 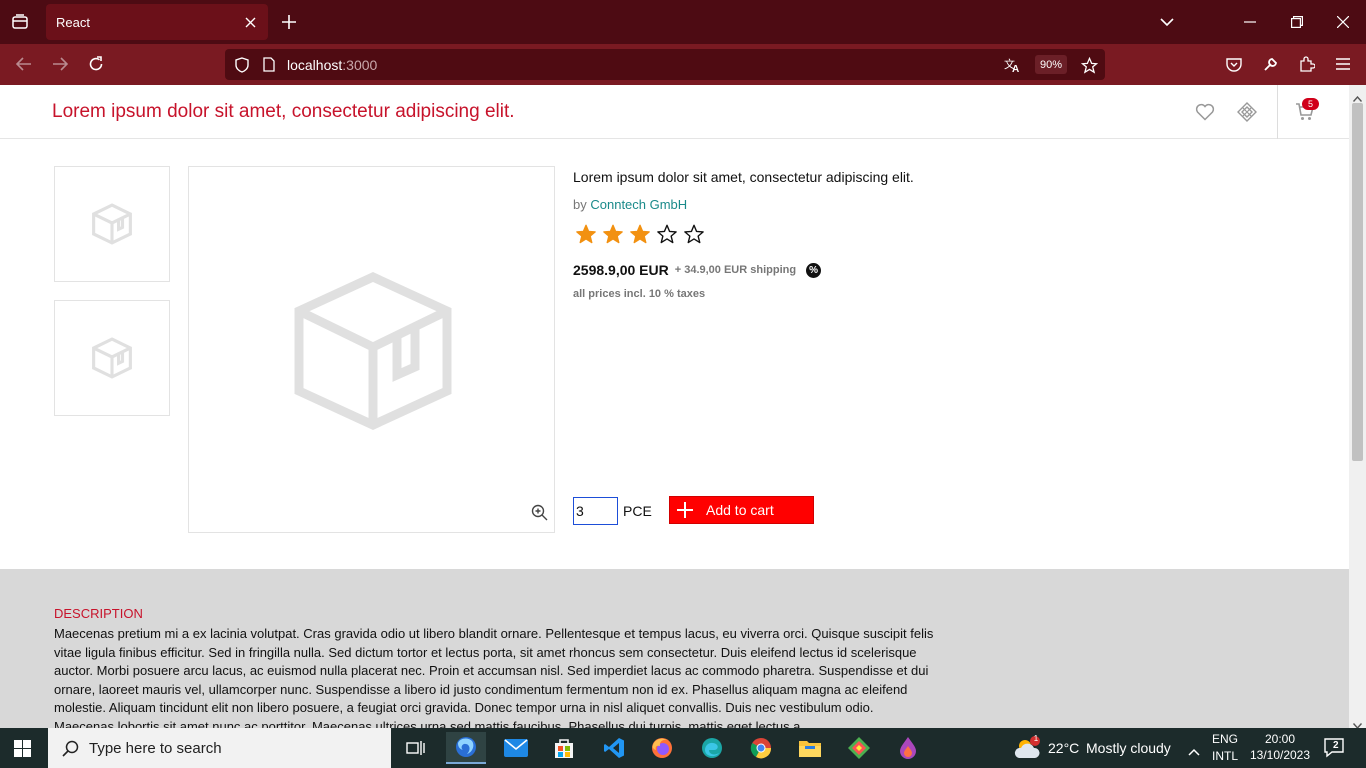 What do you see at coordinates (1280, 739) in the screenshot?
I see `clock-time: 20:00` at bounding box center [1280, 739].